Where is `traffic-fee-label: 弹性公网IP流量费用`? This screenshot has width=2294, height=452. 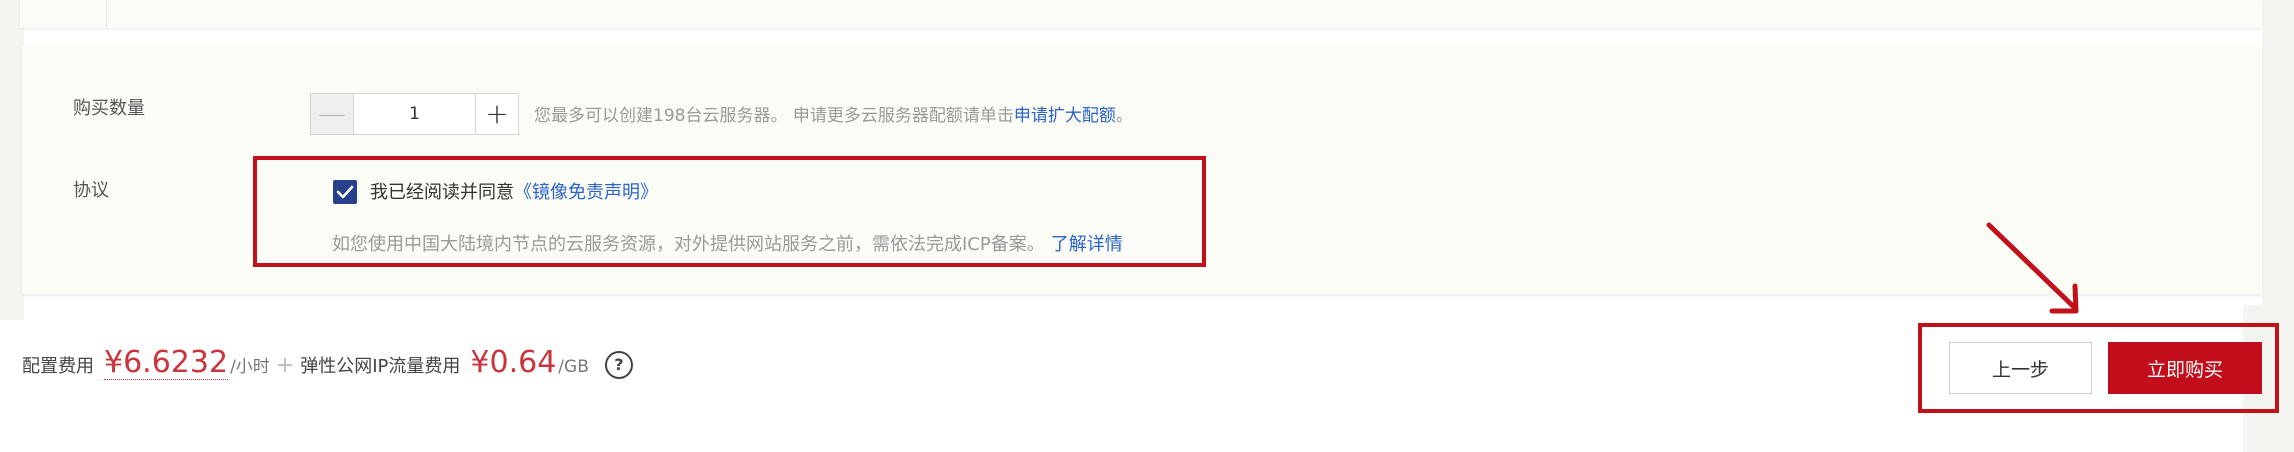 traffic-fee-label: 弹性公网IP流量费用 is located at coordinates (380, 366).